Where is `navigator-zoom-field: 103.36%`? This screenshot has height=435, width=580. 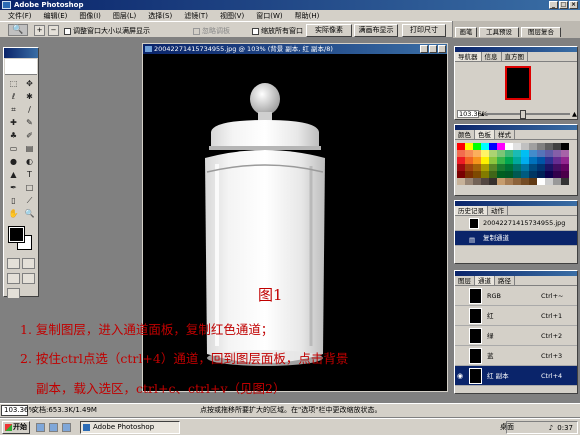
navigator-zoom-field: 103.36% is located at coordinates (472, 113).